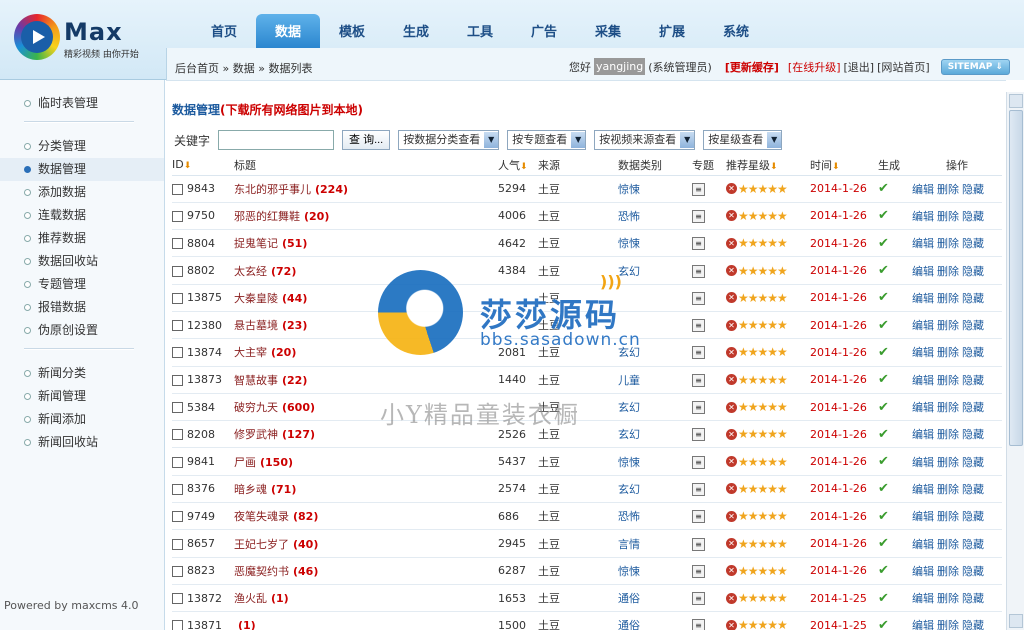 Image resolution: width=1024 pixels, height=630 pixels. What do you see at coordinates (655, 434) in the screenshot?
I see `cell-category: 玄幻` at bounding box center [655, 434].